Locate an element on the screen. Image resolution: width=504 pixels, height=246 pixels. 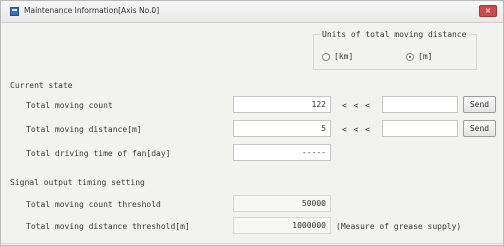
current-state-heading: Current state is located at coordinates (41, 85).